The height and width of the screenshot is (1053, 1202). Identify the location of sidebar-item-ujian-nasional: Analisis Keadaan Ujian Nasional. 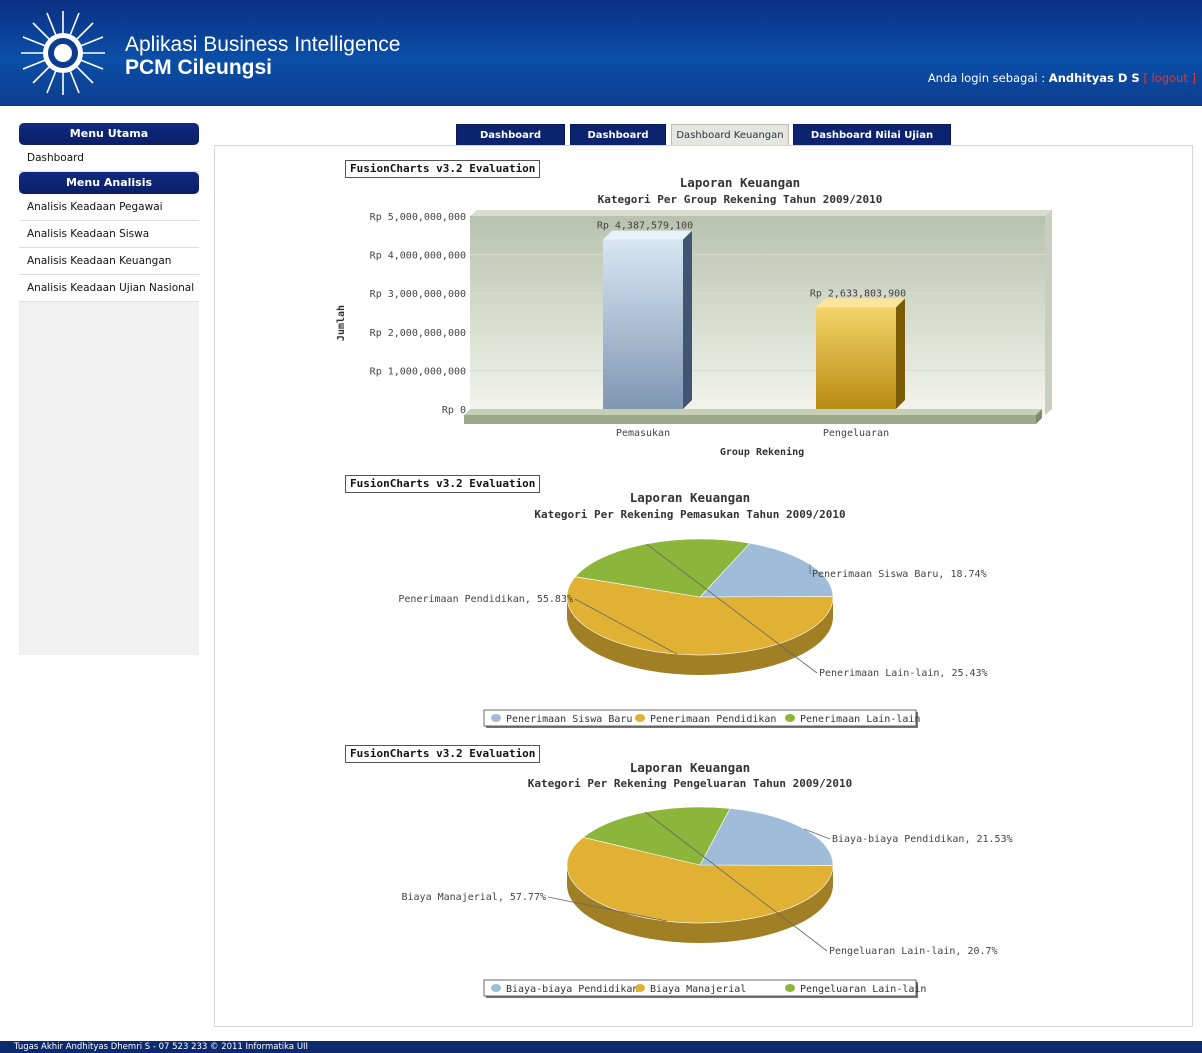
(109, 288).